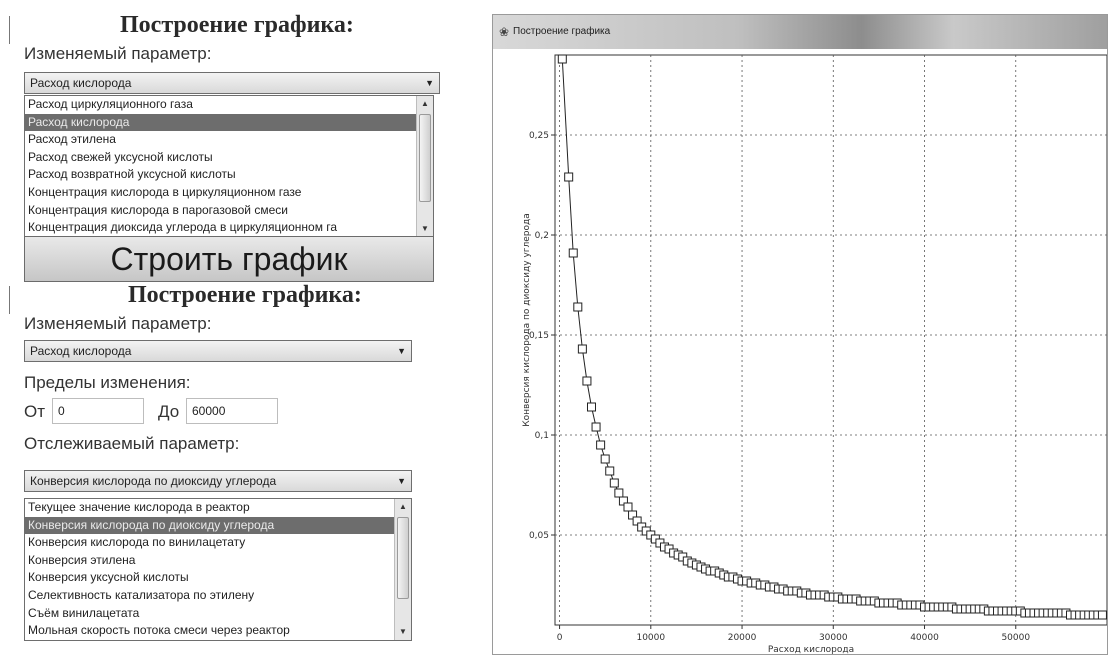  What do you see at coordinates (229, 259) in the screenshot?
I see `build-chart-button: Строить график` at bounding box center [229, 259].